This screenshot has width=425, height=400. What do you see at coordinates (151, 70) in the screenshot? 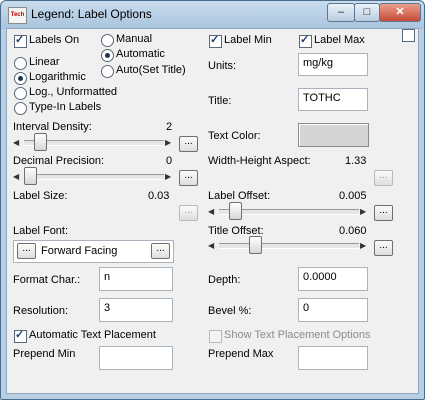
I see `mode-auto-set-title-label: Auto(Set Title)` at bounding box center [151, 70].